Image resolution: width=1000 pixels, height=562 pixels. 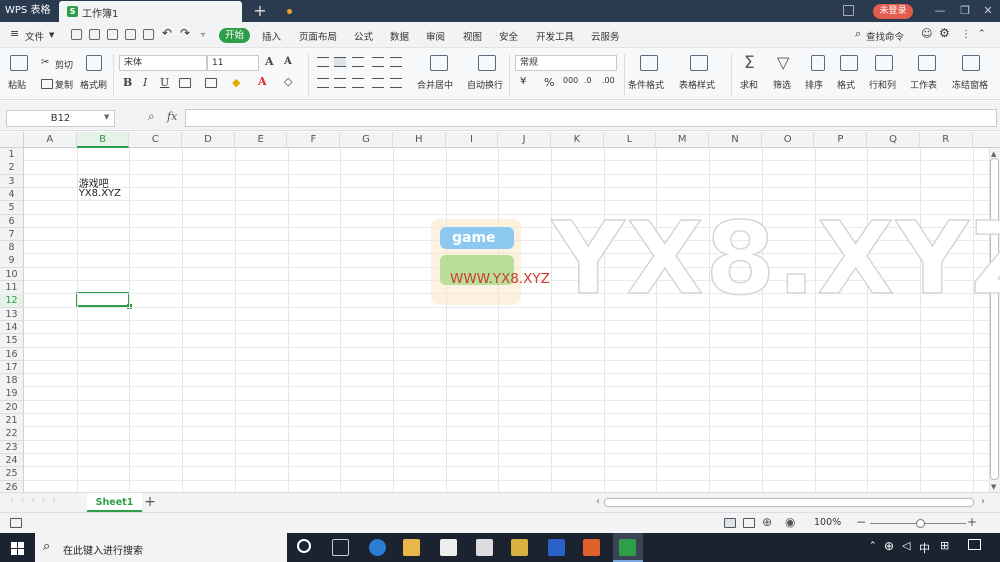 What do you see at coordinates (167, 33) in the screenshot?
I see `undo-icon: ↶` at bounding box center [167, 33].